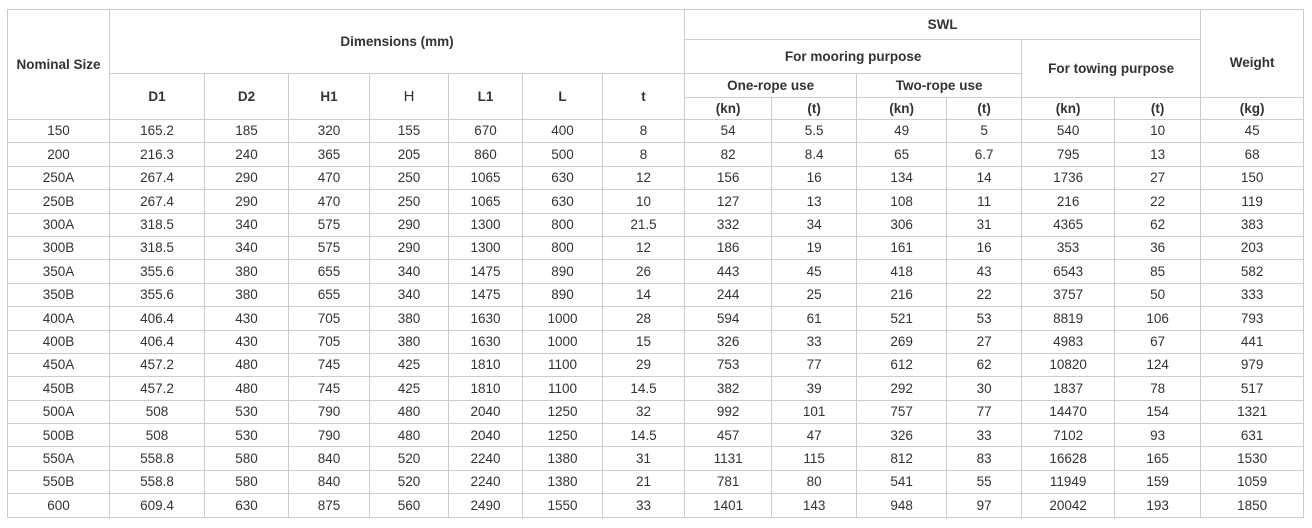  Describe the element at coordinates (329, 365) in the screenshot. I see `cell-h1: 745` at that location.